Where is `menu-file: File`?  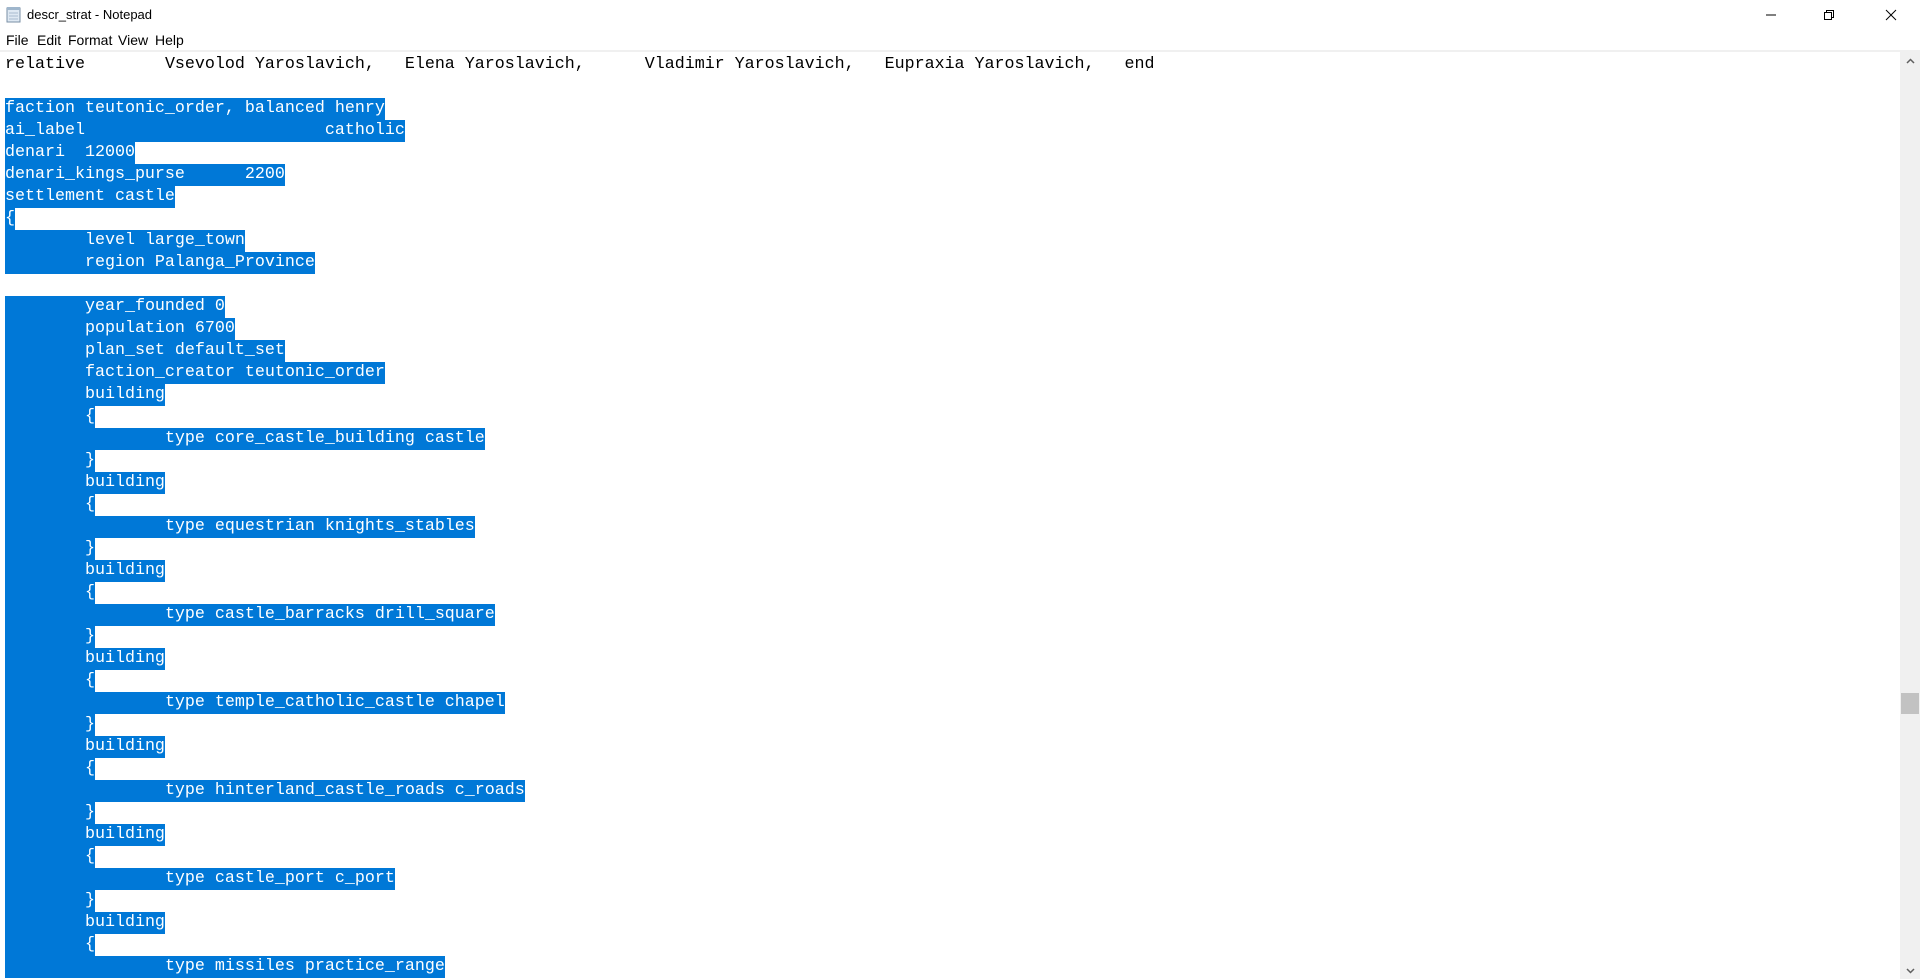
menu-file: File is located at coordinates (17, 40).